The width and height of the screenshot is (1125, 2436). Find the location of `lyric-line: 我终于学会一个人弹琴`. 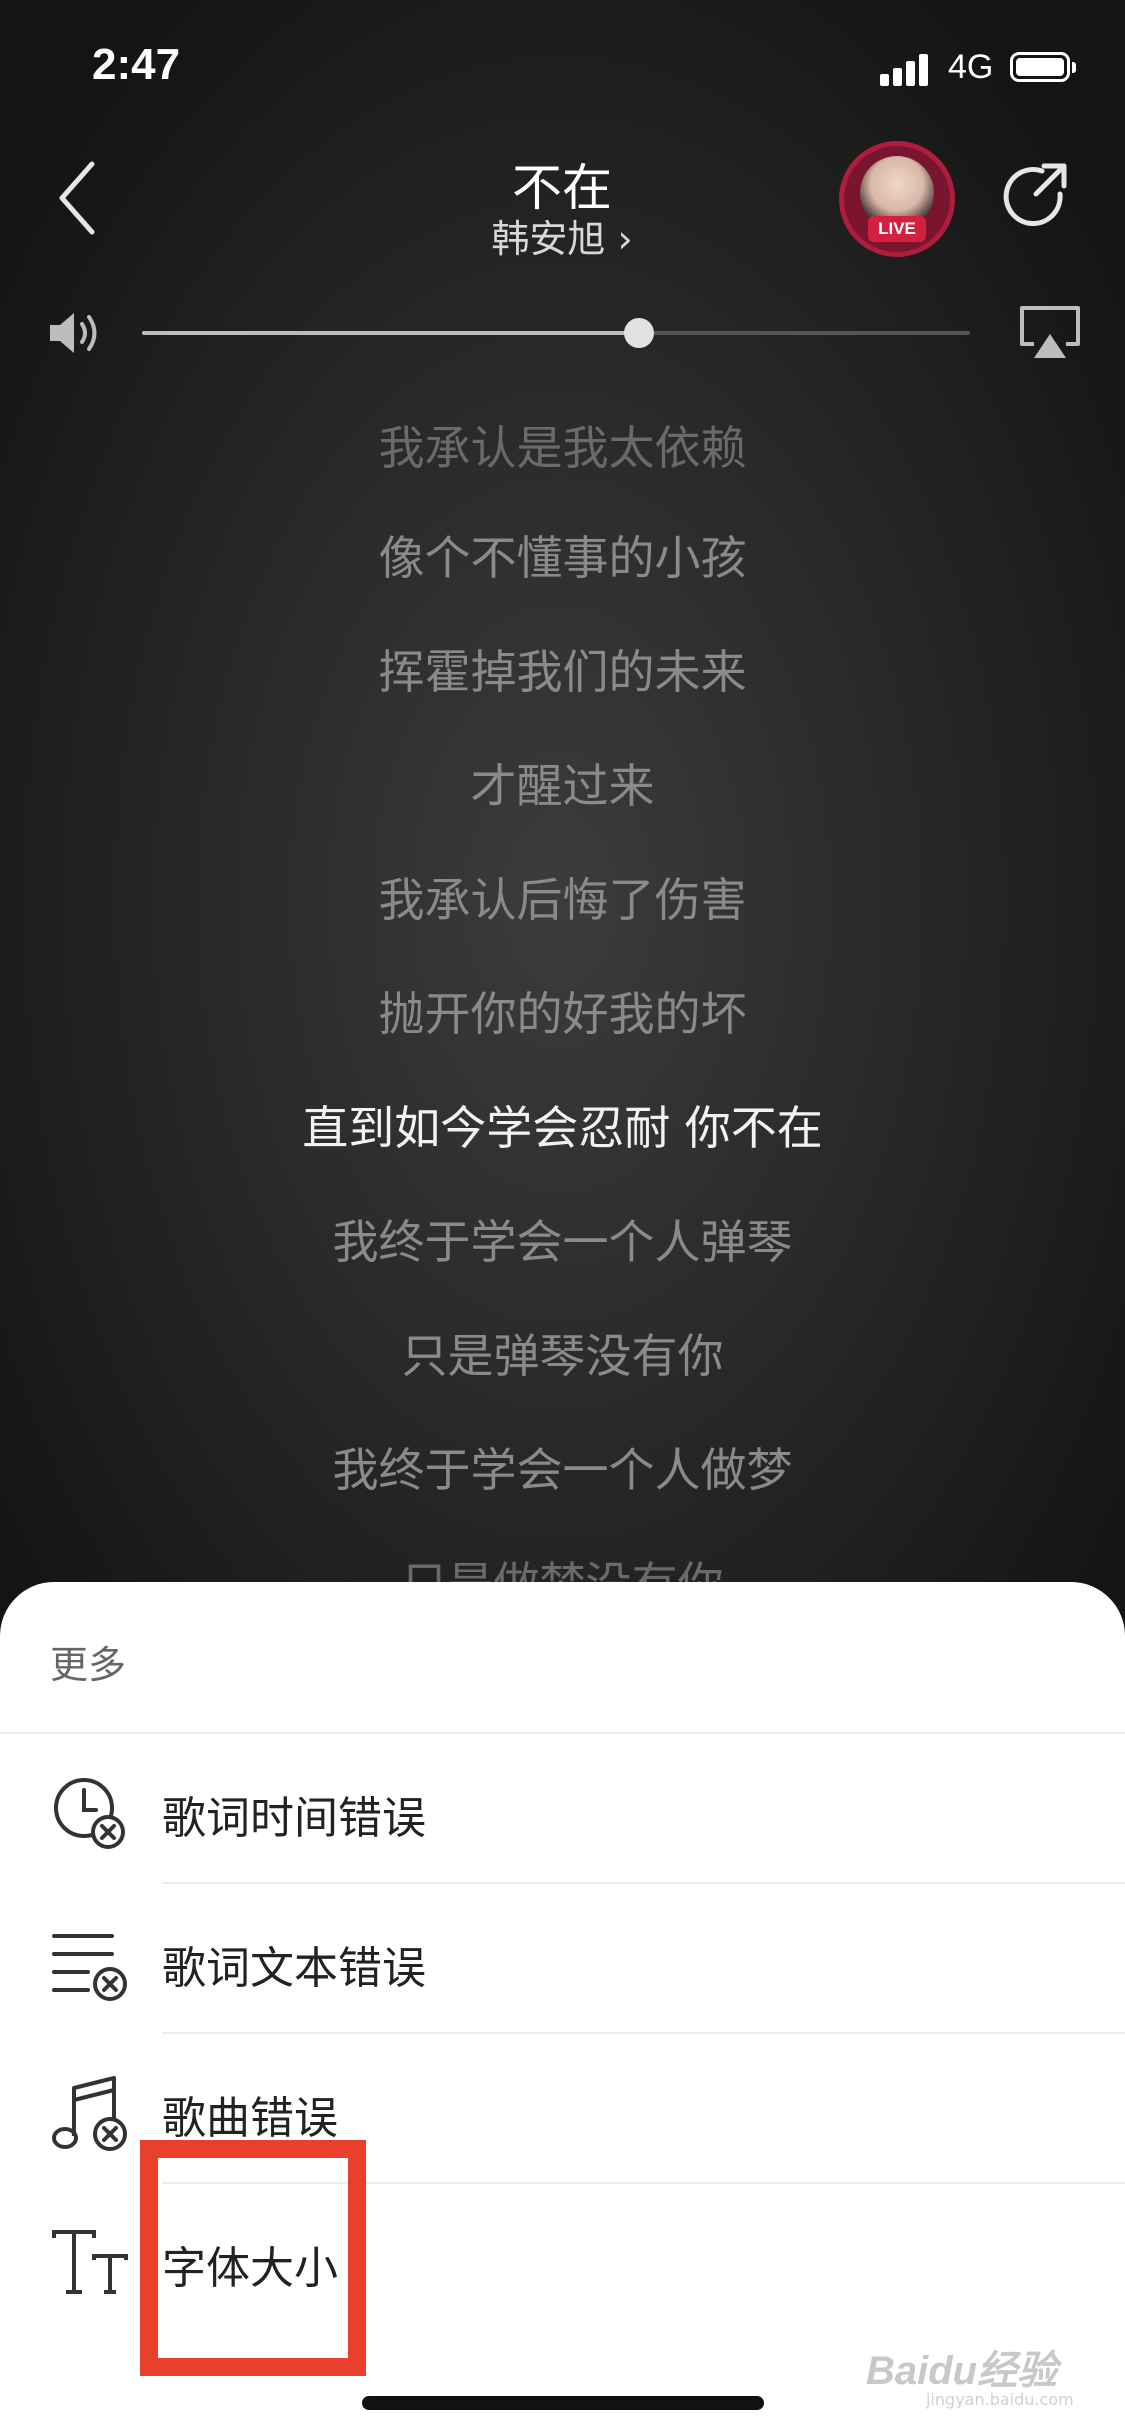

lyric-line: 我终于学会一个人弹琴 is located at coordinates (562, 1242).